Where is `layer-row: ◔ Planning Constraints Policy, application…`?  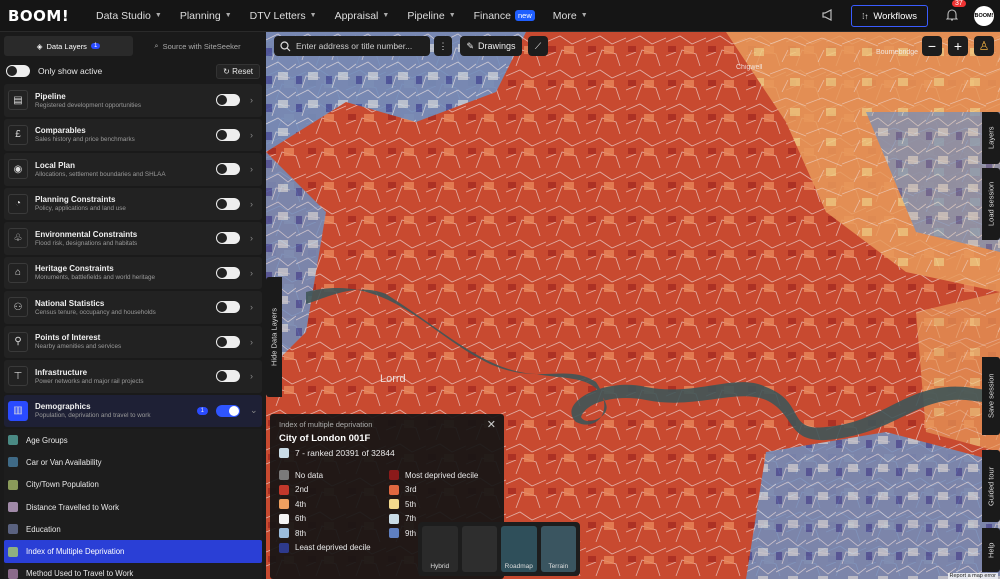 layer-row: ◔ Planning Constraints Policy, application… is located at coordinates (133, 203).